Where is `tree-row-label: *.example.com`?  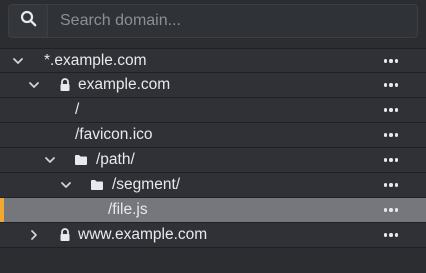
tree-row-label: *.example.com is located at coordinates (95, 60).